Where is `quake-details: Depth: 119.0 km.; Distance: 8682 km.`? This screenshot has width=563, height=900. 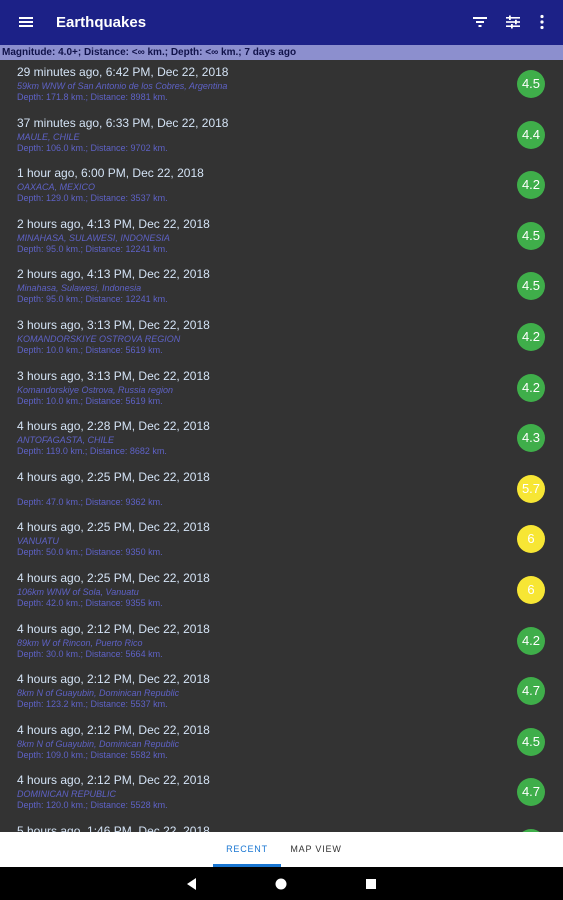 quake-details: Depth: 119.0 km.; Distance: 8682 km. is located at coordinates (92, 451).